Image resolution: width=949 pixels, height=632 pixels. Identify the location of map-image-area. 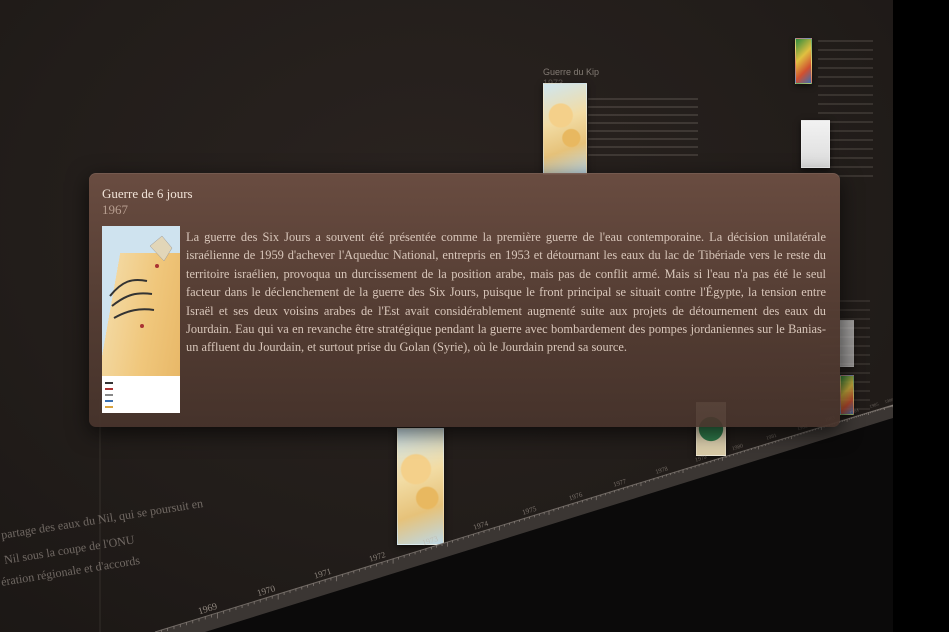
(141, 301).